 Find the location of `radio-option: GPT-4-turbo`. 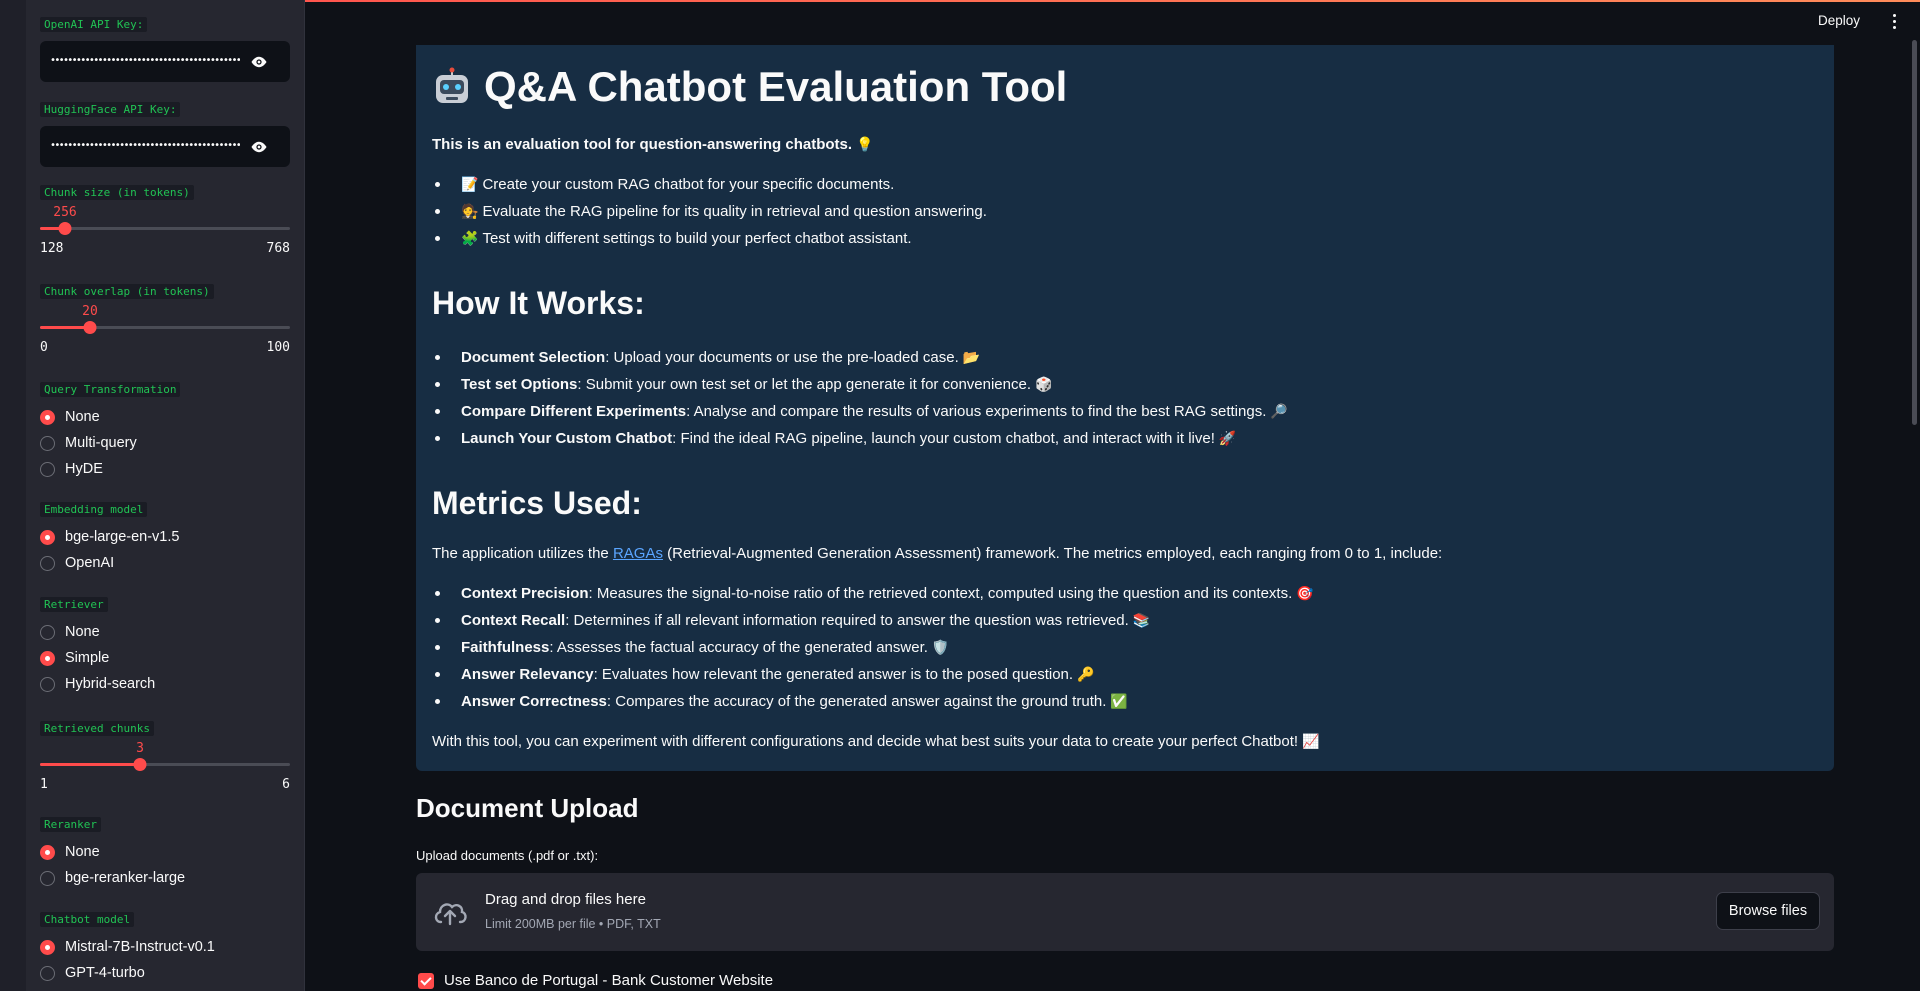

radio-option: GPT-4-turbo is located at coordinates (127, 973).